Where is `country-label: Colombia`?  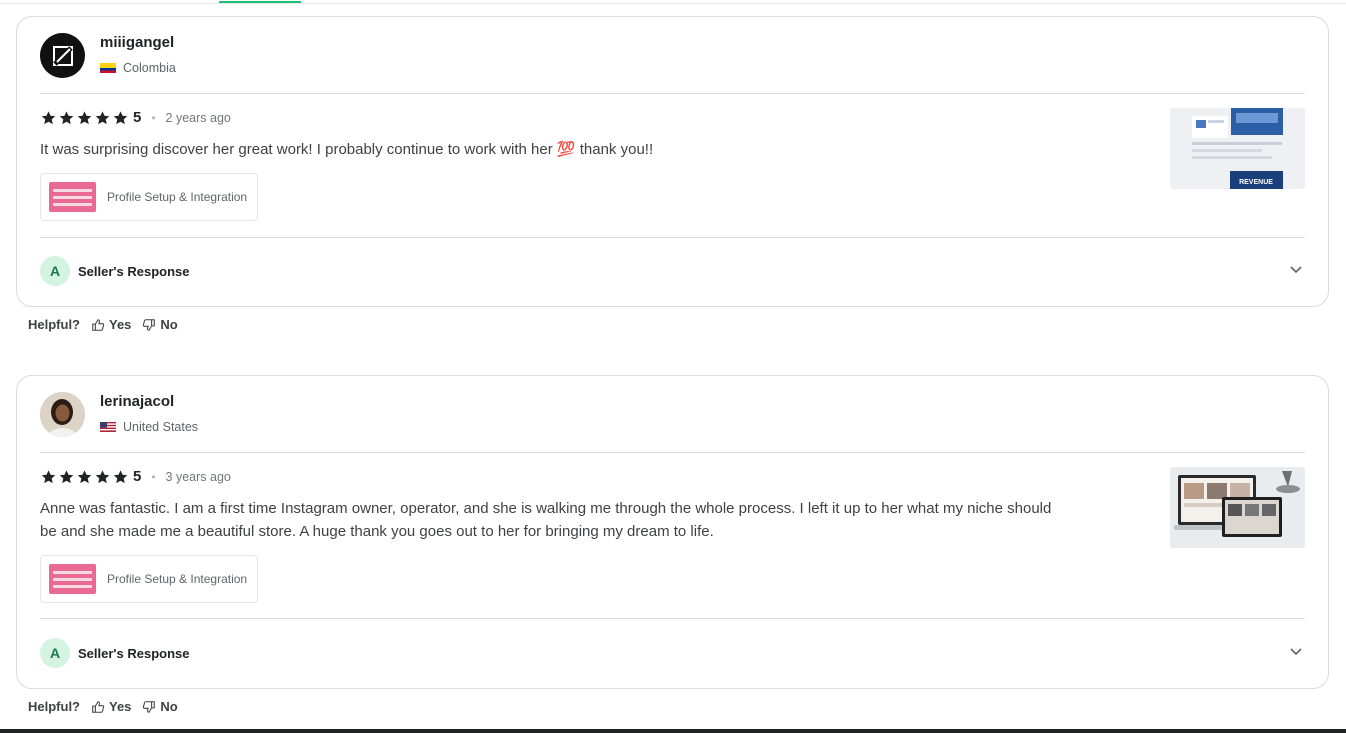 country-label: Colombia is located at coordinates (149, 68).